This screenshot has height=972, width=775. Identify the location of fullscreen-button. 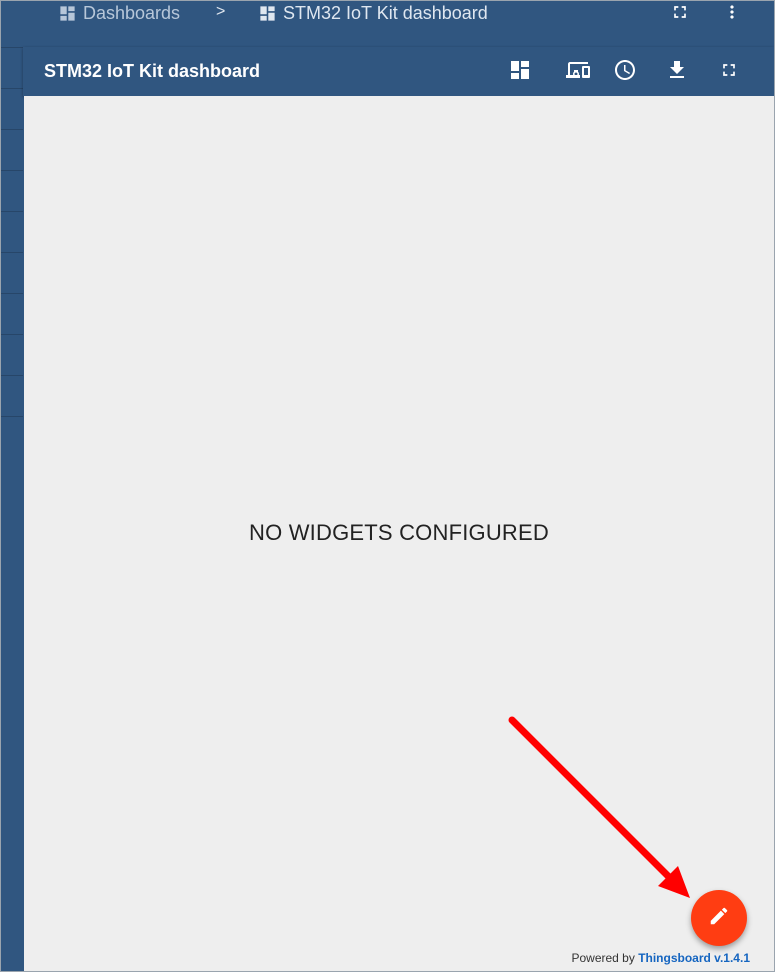
(680, 14).